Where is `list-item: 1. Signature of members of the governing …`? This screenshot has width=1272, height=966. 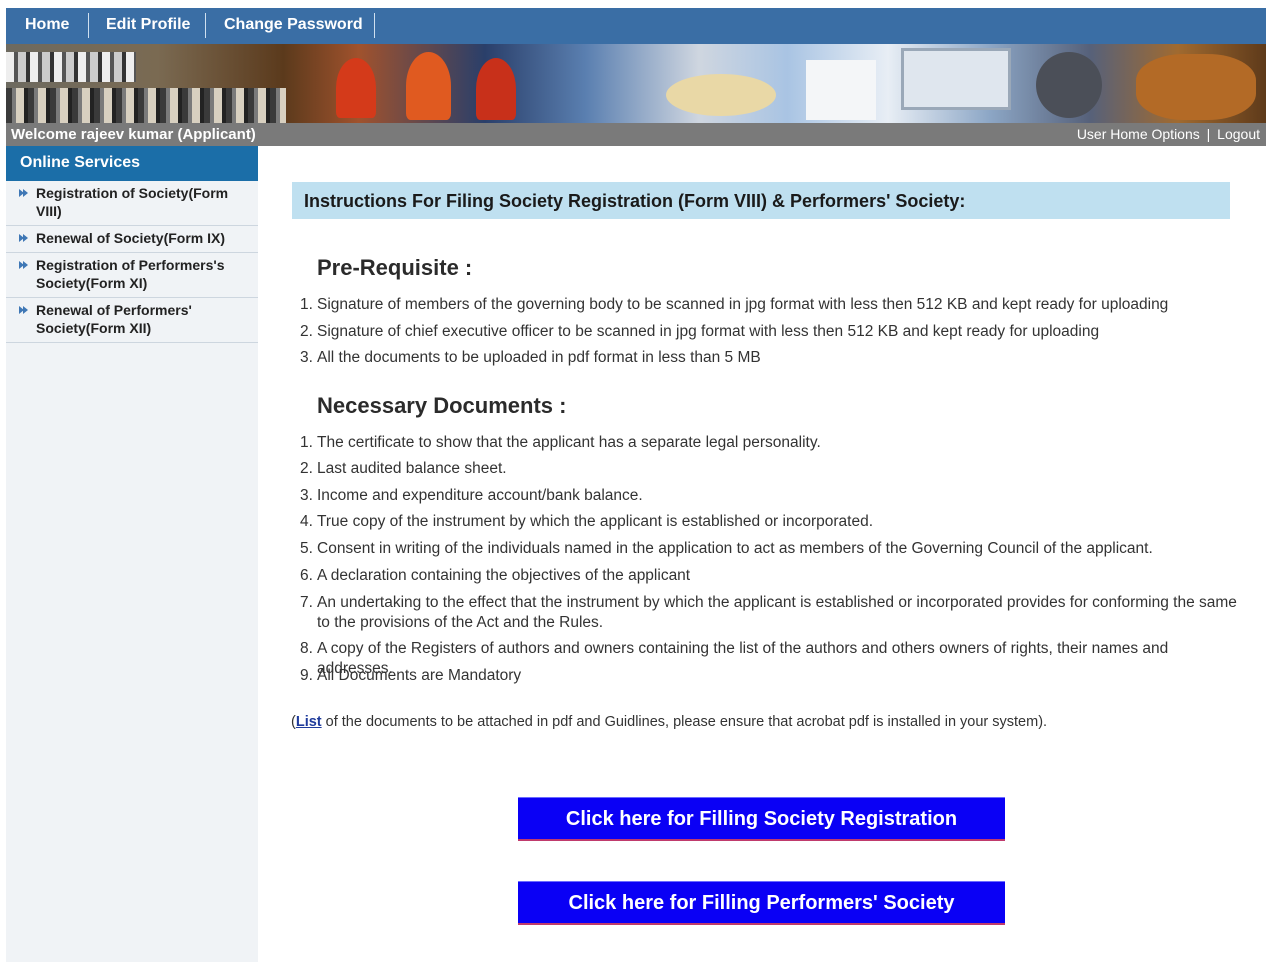 list-item: 1. Signature of members of the governing … is located at coordinates (734, 304).